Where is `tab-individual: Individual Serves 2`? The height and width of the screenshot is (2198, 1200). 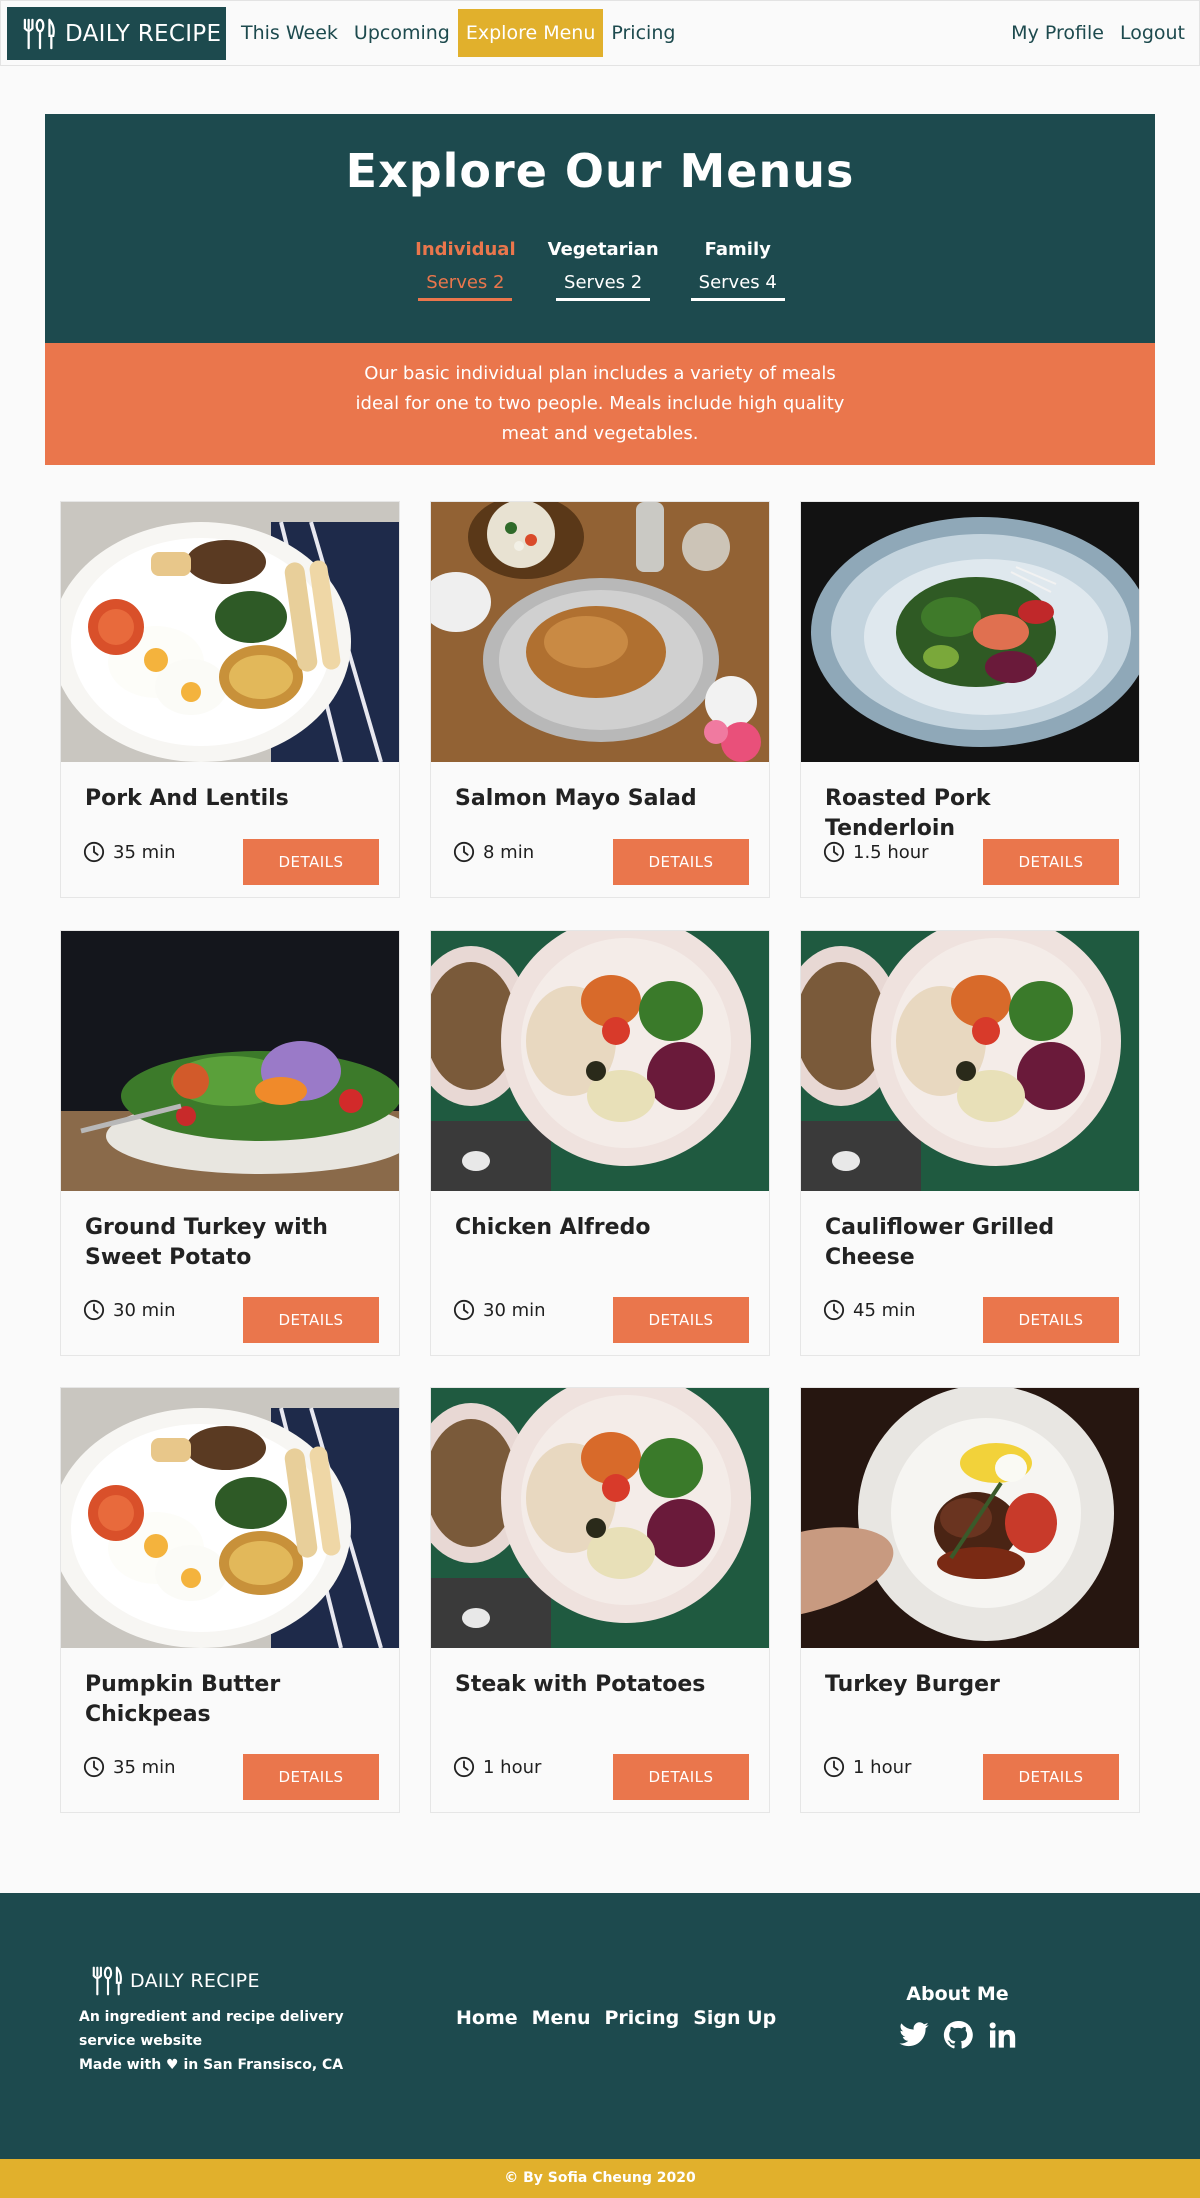 tab-individual: Individual Serves 2 is located at coordinates (465, 270).